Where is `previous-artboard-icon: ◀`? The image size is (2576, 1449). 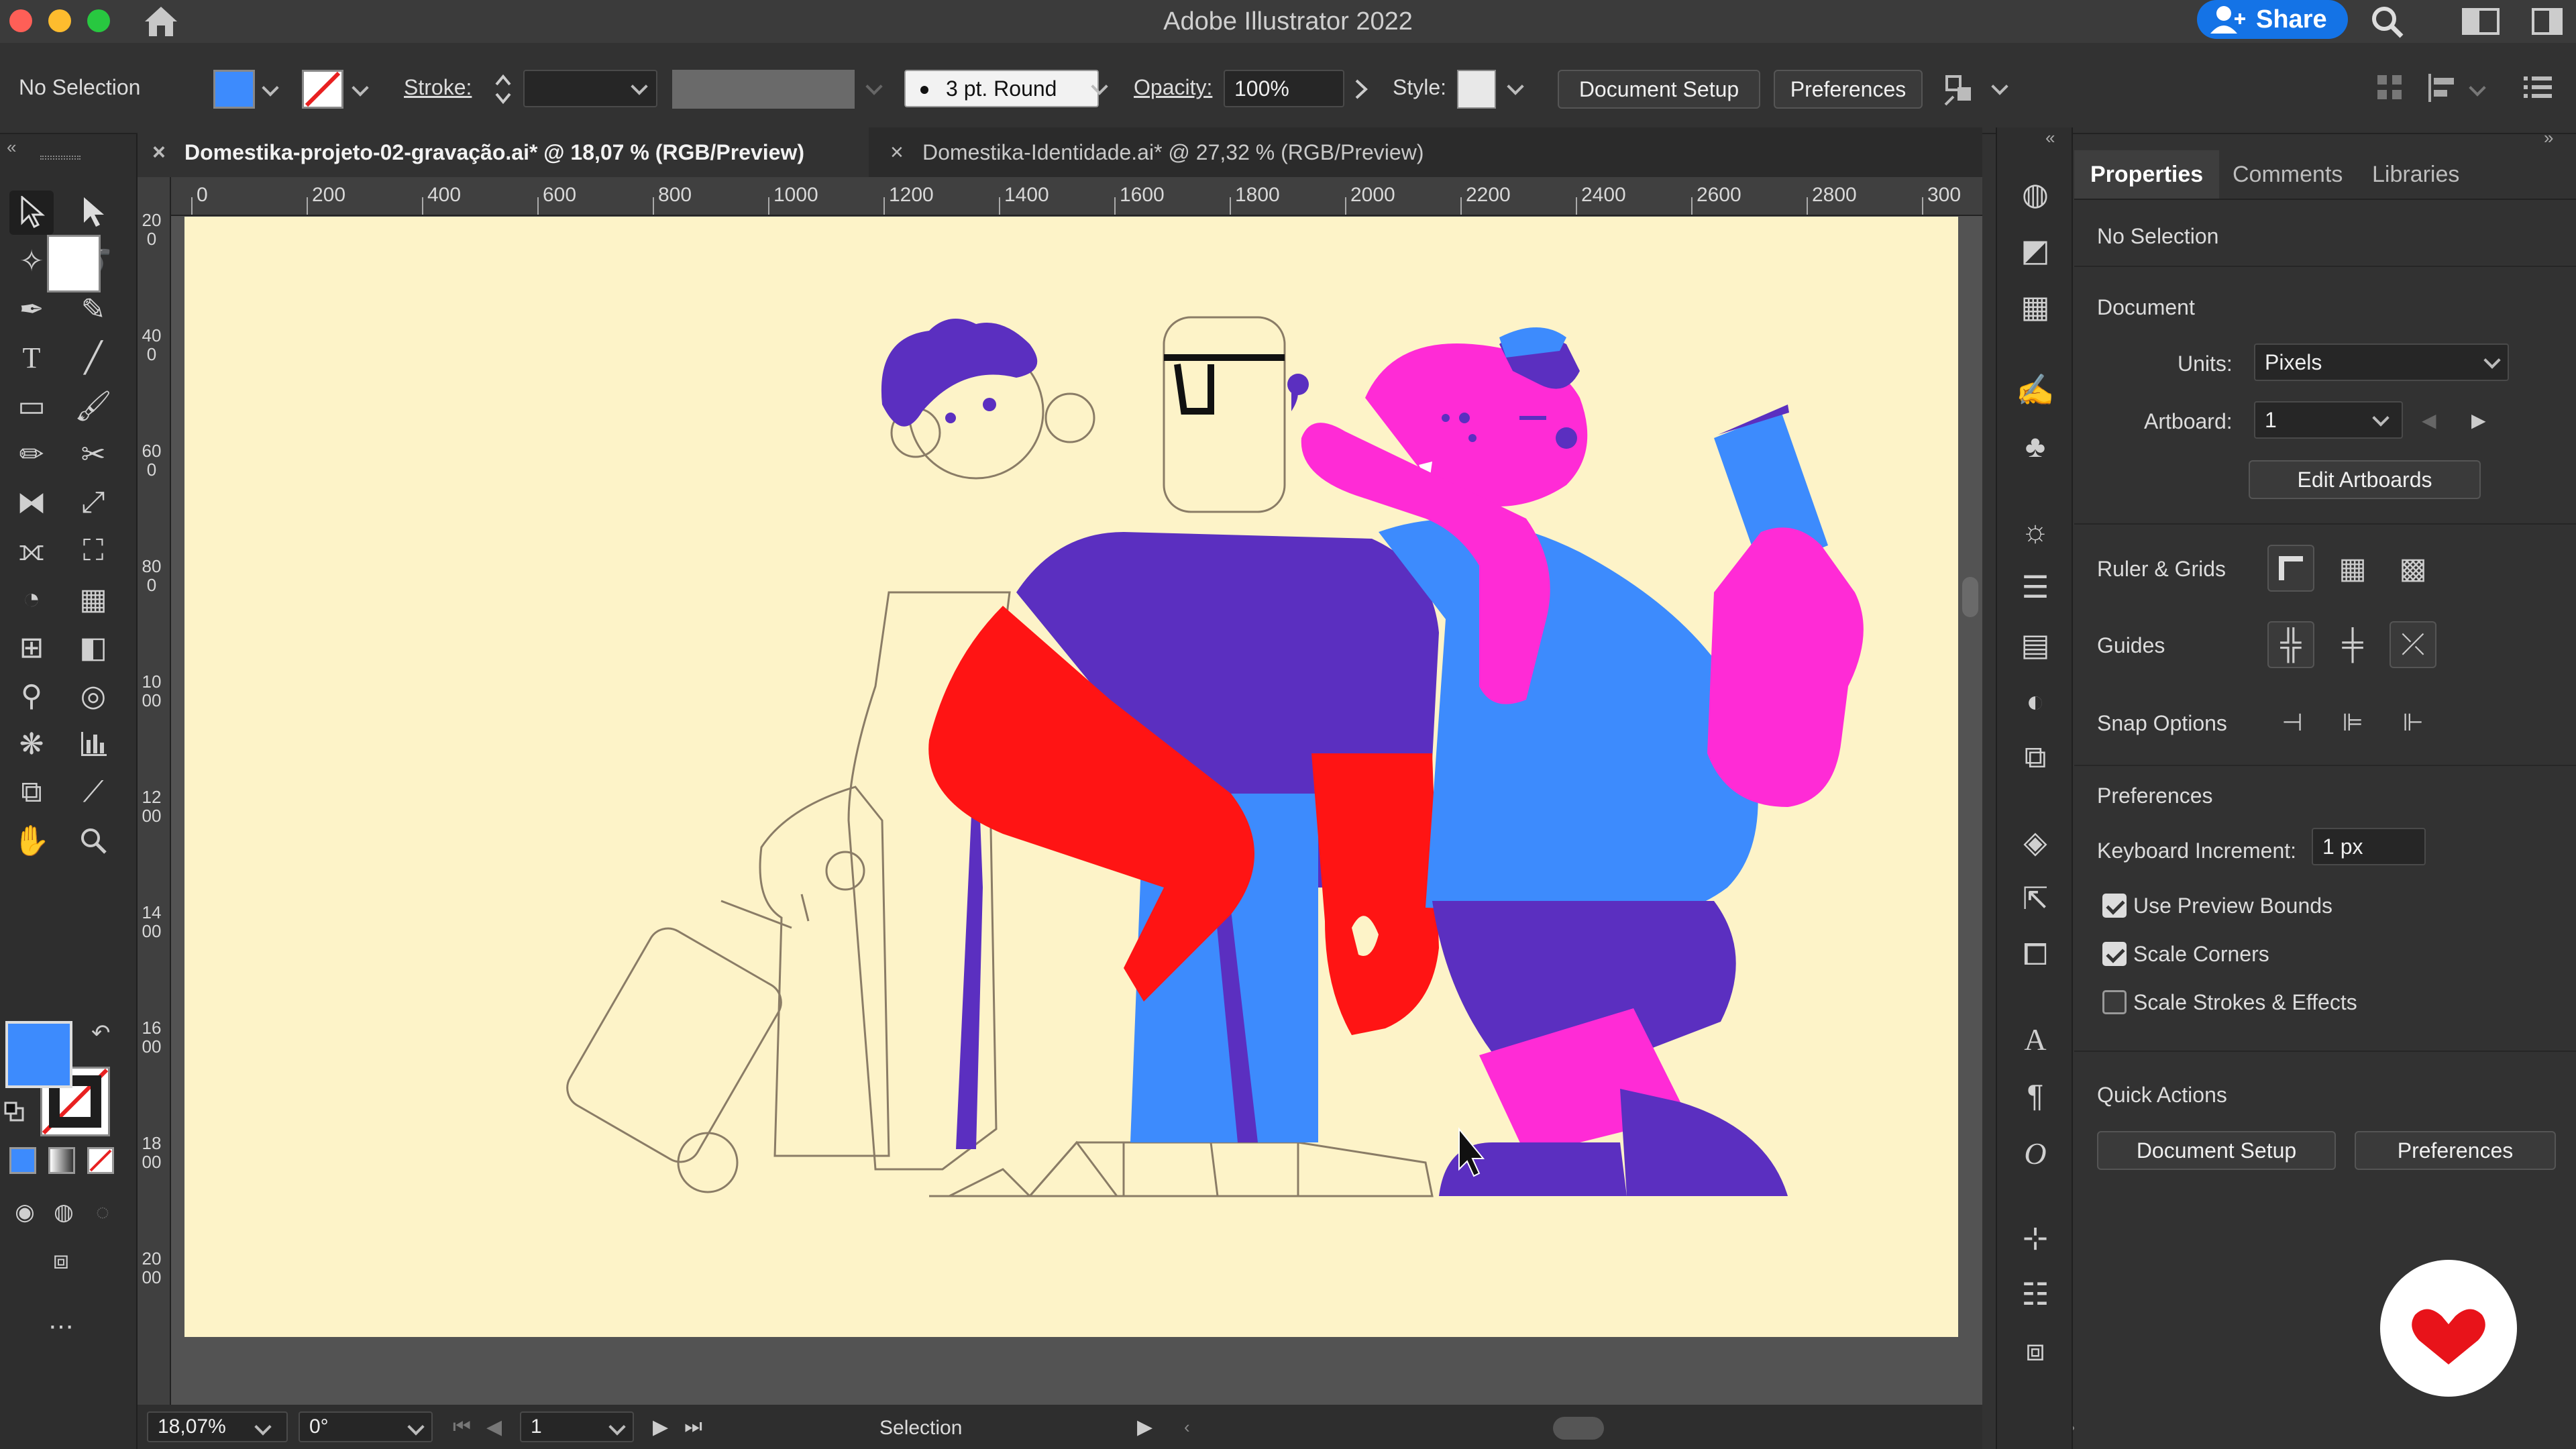
previous-artboard-icon: ◀ is located at coordinates (494, 1427).